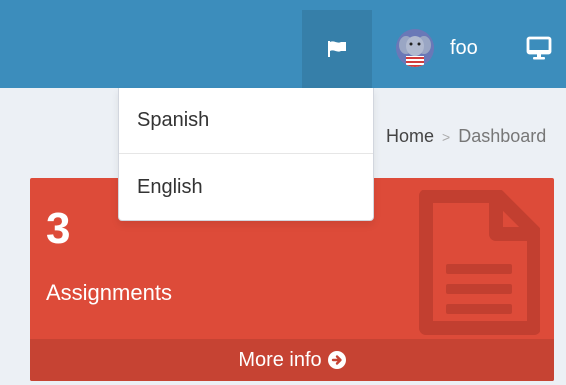 This screenshot has width=566, height=385. I want to click on monitor-icon, so click(539, 48).